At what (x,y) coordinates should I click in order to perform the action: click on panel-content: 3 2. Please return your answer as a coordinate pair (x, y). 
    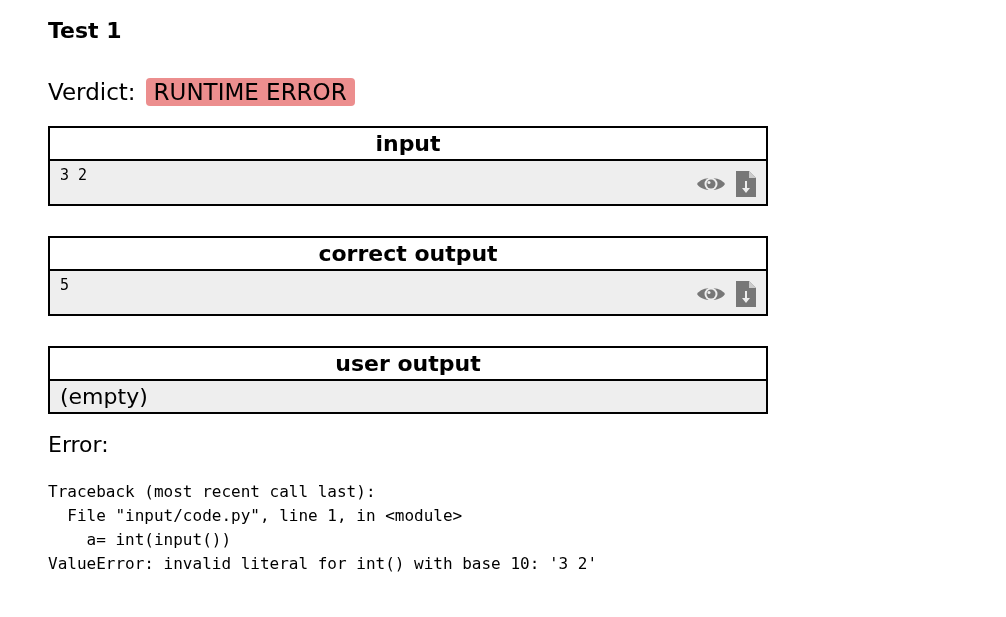
    Looking at the image, I should click on (74, 175).